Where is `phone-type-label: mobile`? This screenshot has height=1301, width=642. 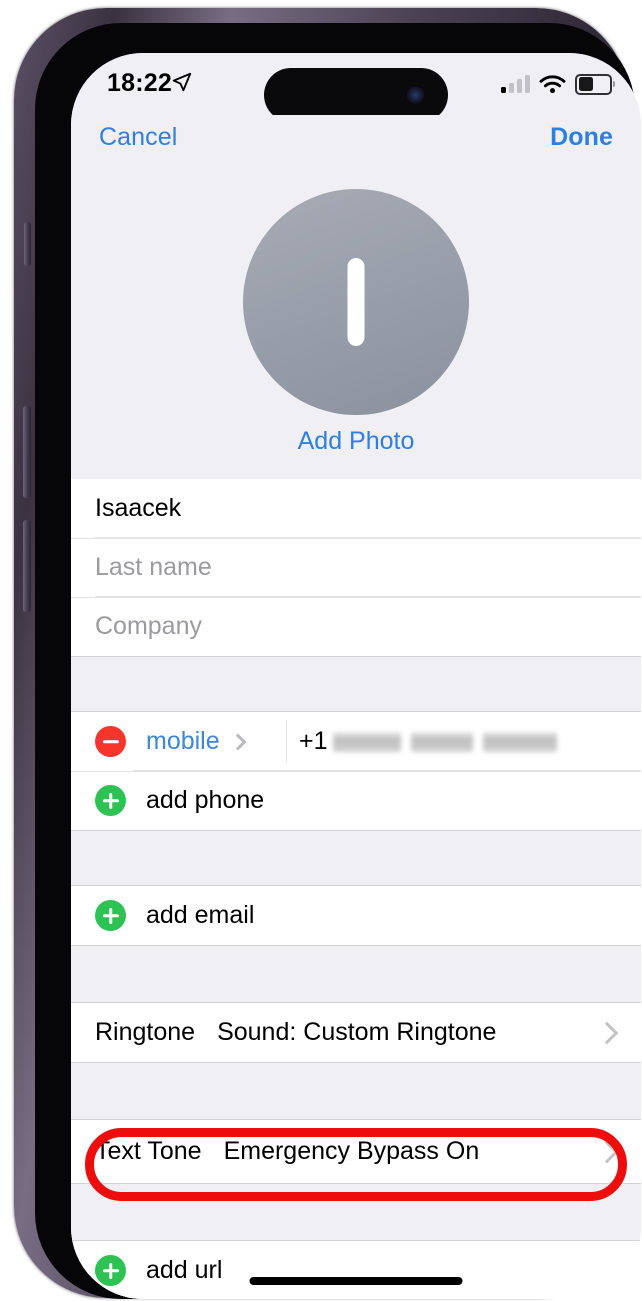
phone-type-label: mobile is located at coordinates (183, 741).